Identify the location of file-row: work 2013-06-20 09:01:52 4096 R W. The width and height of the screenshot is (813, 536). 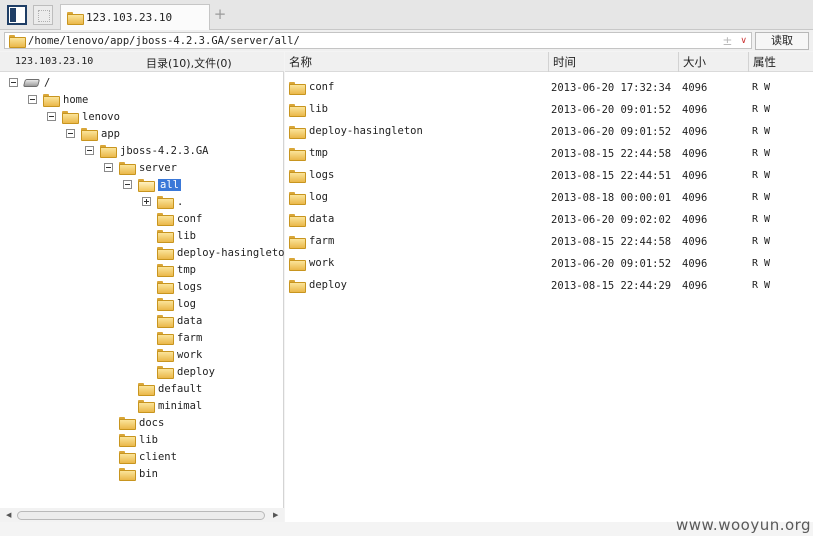
(549, 263).